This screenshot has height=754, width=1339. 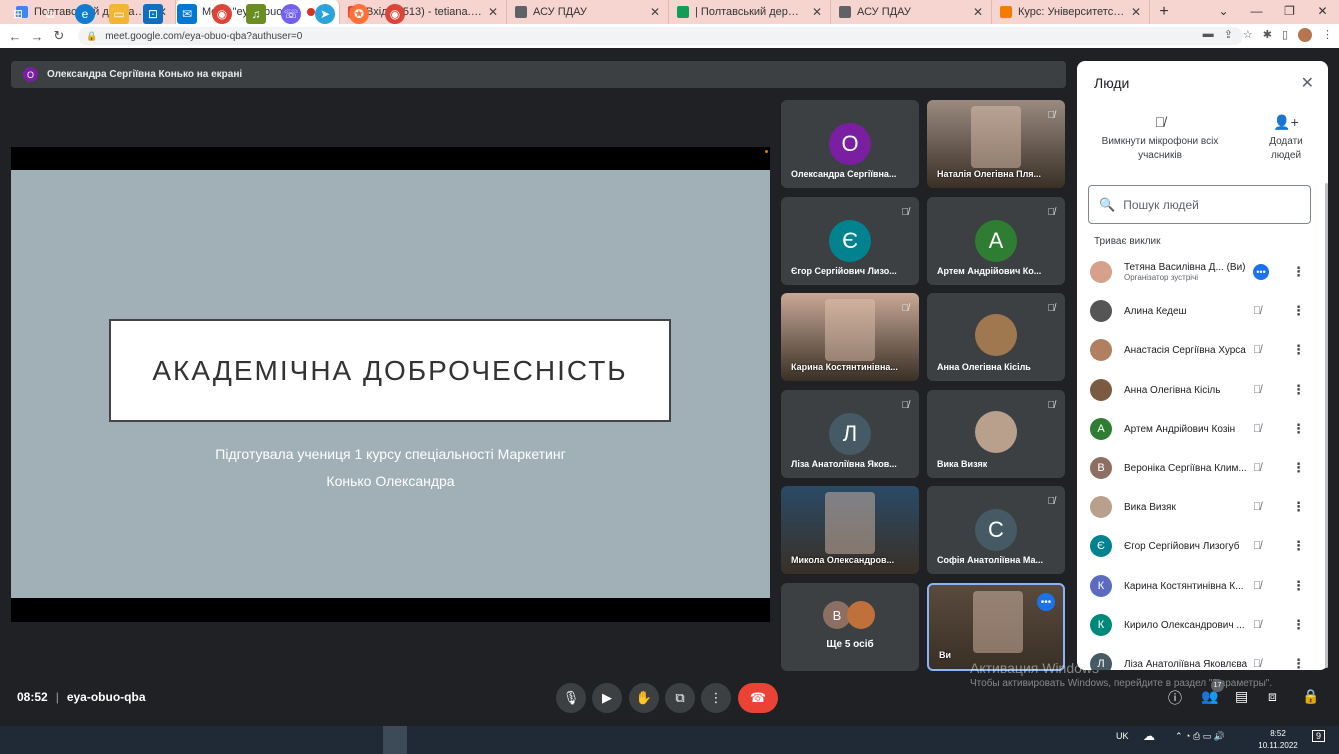 What do you see at coordinates (716, 698) in the screenshot?
I see `more-options-button: ⋮` at bounding box center [716, 698].